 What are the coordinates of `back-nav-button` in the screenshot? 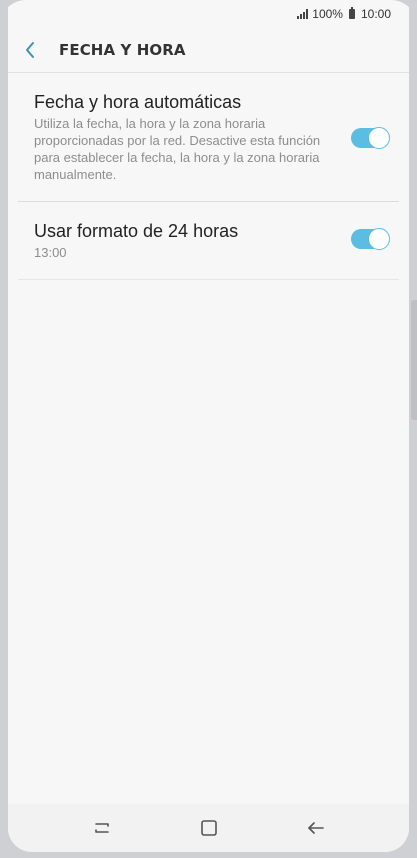 It's located at (316, 828).